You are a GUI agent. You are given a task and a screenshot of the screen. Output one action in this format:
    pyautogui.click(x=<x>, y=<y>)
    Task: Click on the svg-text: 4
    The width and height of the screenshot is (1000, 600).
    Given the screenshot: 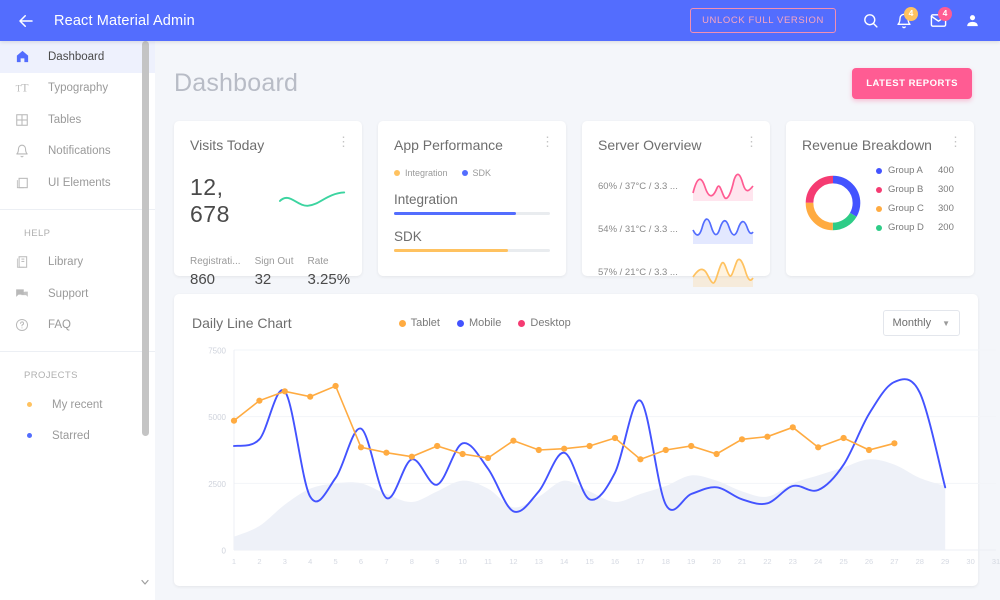 What is the action you would take?
    pyautogui.click(x=310, y=561)
    